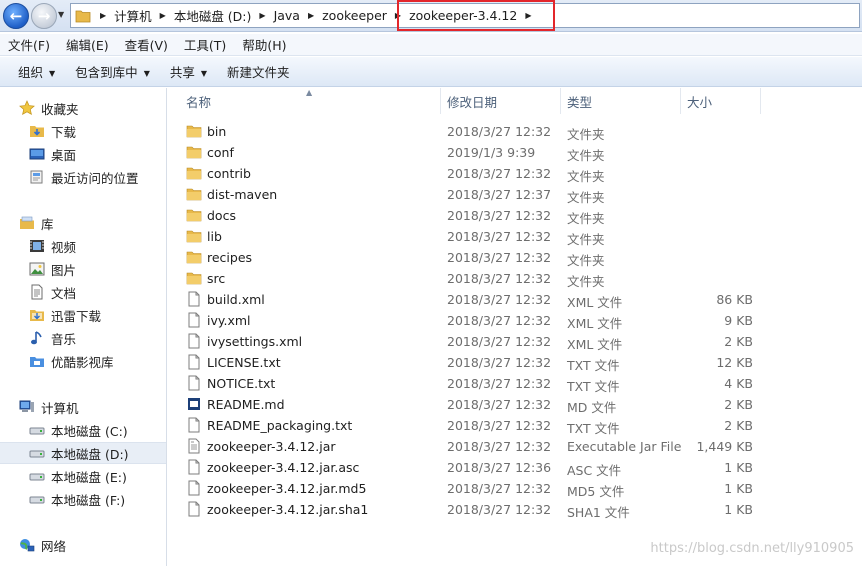 Image resolution: width=862 pixels, height=566 pixels. What do you see at coordinates (213, 15) in the screenshot?
I see `breadcrumb-drive-d: 本地磁盘 (D:)` at bounding box center [213, 15].